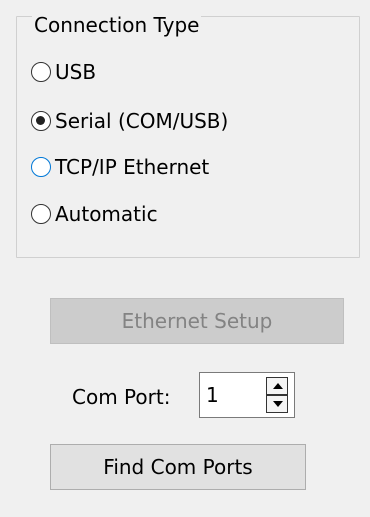 The image size is (370, 517). I want to click on radio-usb-icon, so click(41, 72).